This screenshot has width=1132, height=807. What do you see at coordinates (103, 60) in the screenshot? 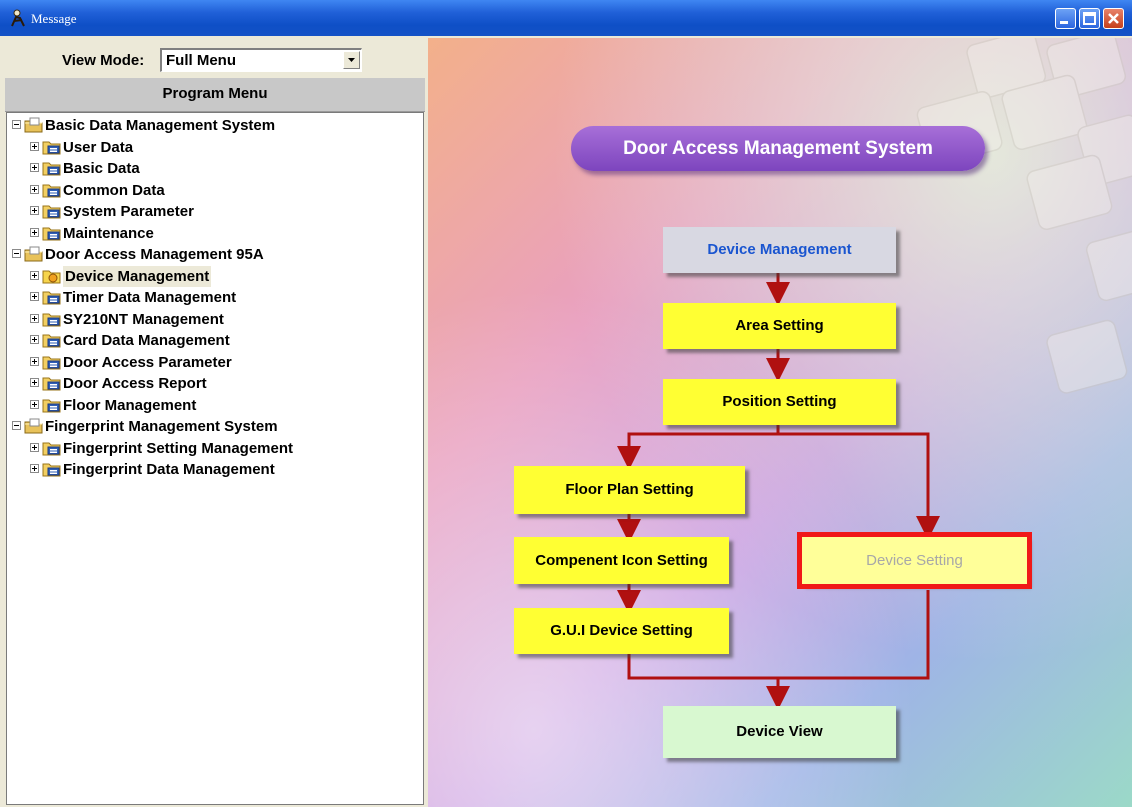
I see `view-mode-label: View Mode:` at bounding box center [103, 60].